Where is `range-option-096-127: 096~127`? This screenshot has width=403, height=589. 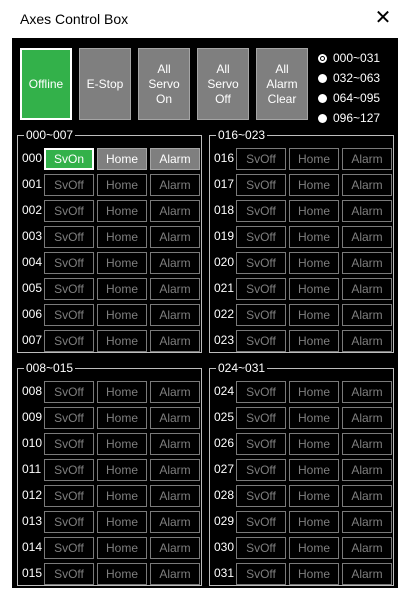 range-option-096-127: 096~127 is located at coordinates (349, 118).